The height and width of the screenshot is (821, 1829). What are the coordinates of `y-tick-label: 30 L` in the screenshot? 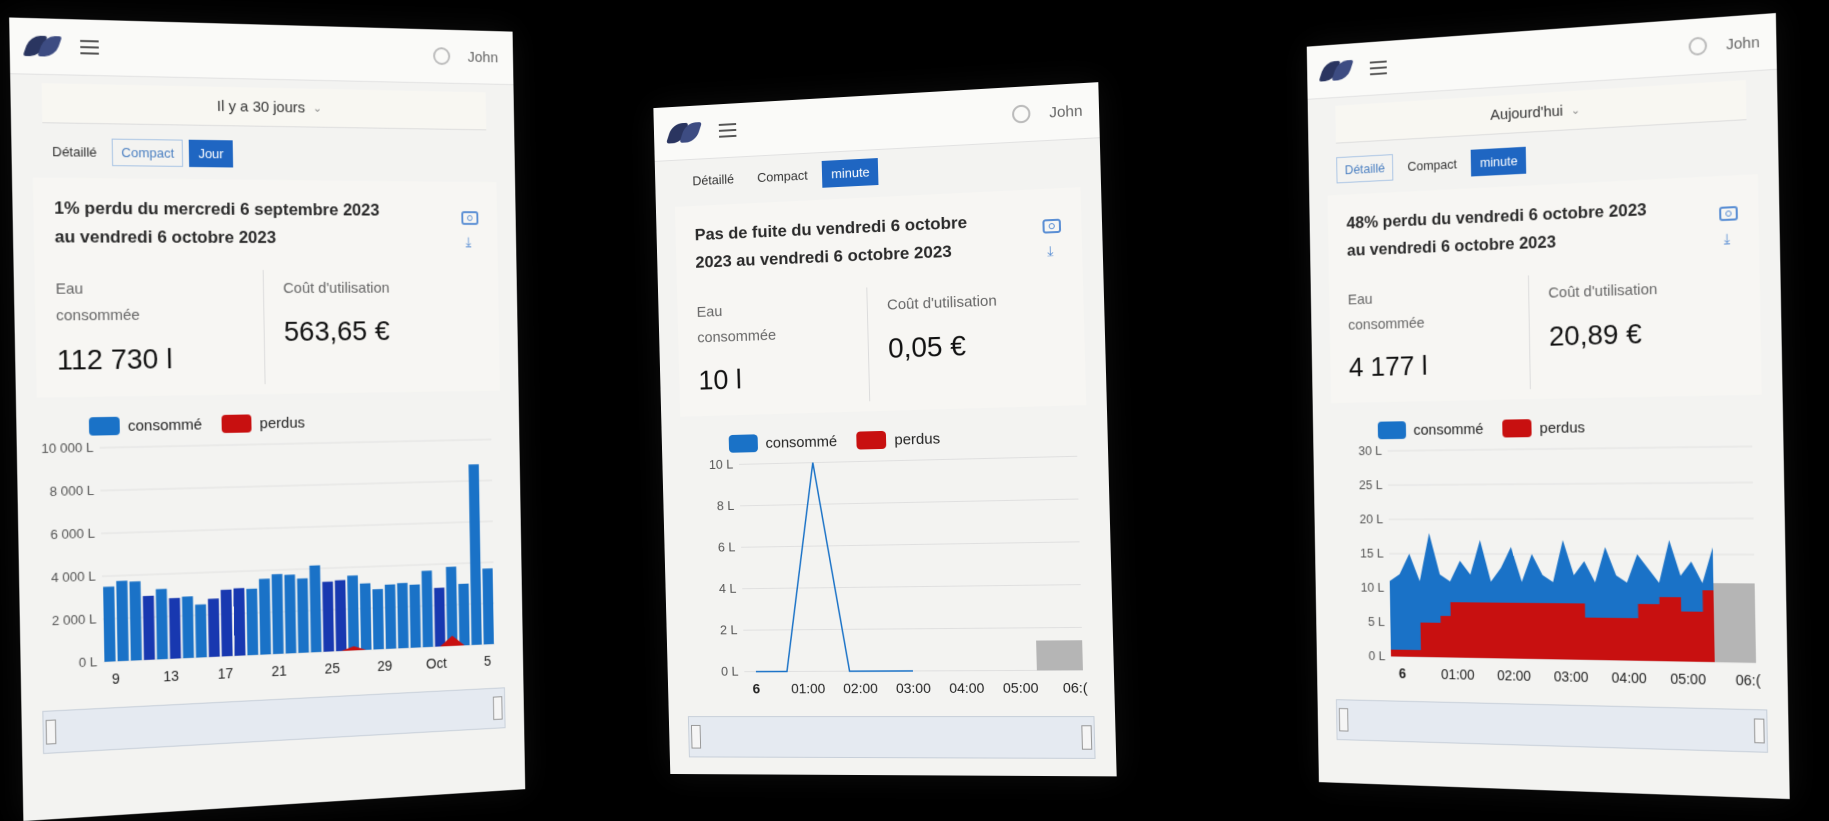 It's located at (1370, 451).